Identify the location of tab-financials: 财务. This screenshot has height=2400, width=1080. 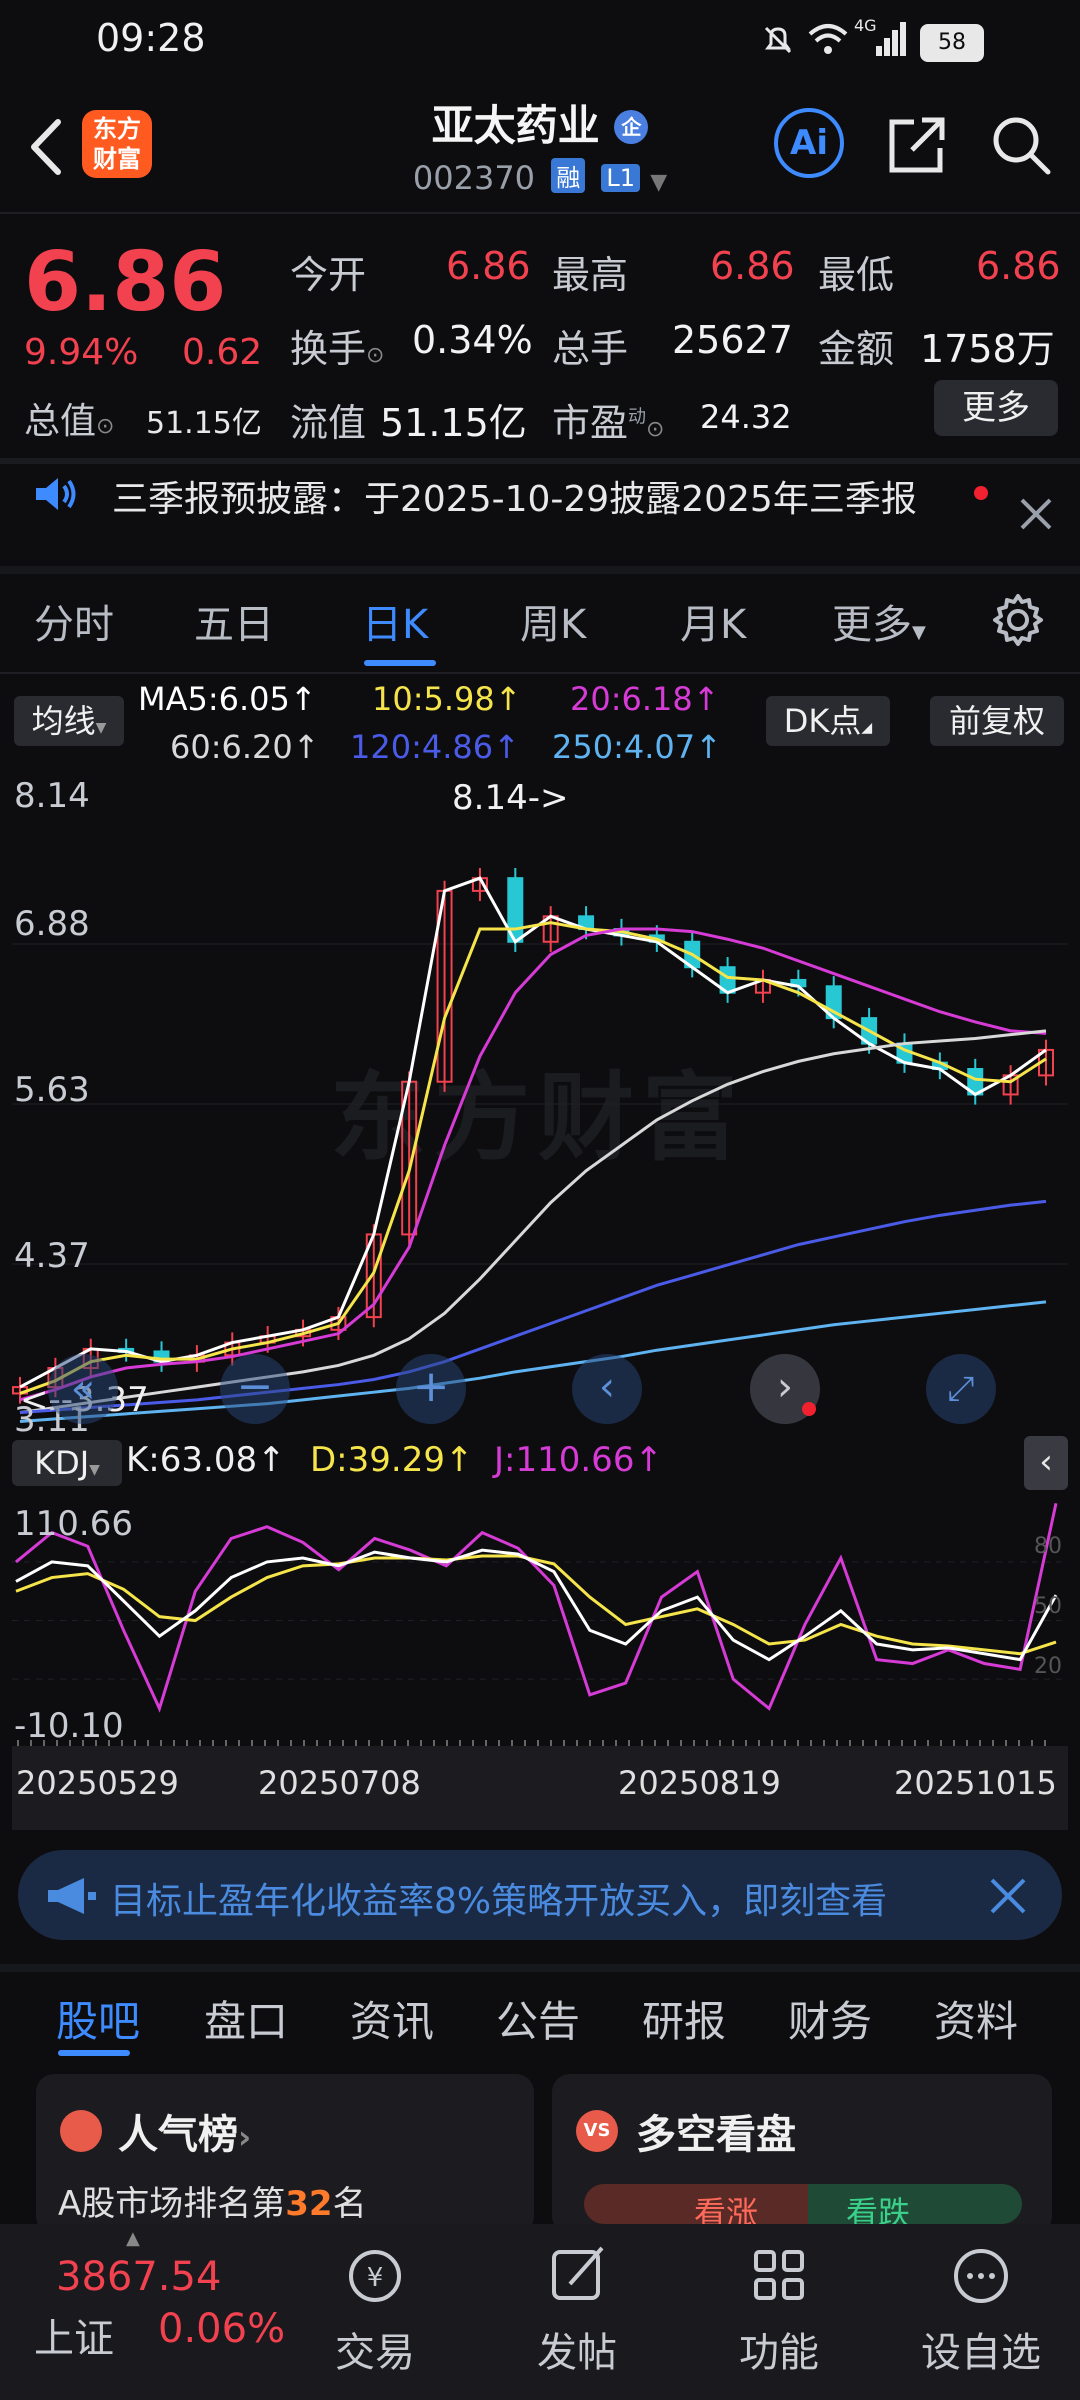
(830, 2018).